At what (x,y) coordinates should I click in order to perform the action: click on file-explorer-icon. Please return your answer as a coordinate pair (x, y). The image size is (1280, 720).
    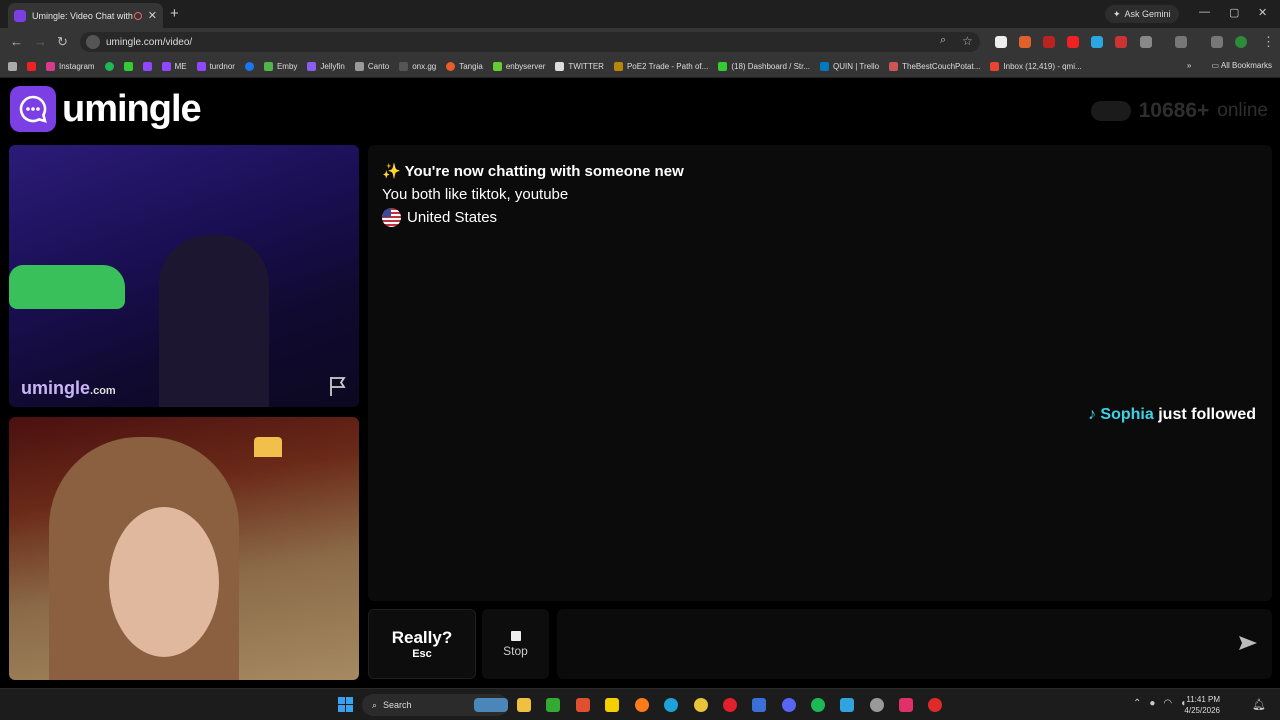
    Looking at the image, I should click on (524, 705).